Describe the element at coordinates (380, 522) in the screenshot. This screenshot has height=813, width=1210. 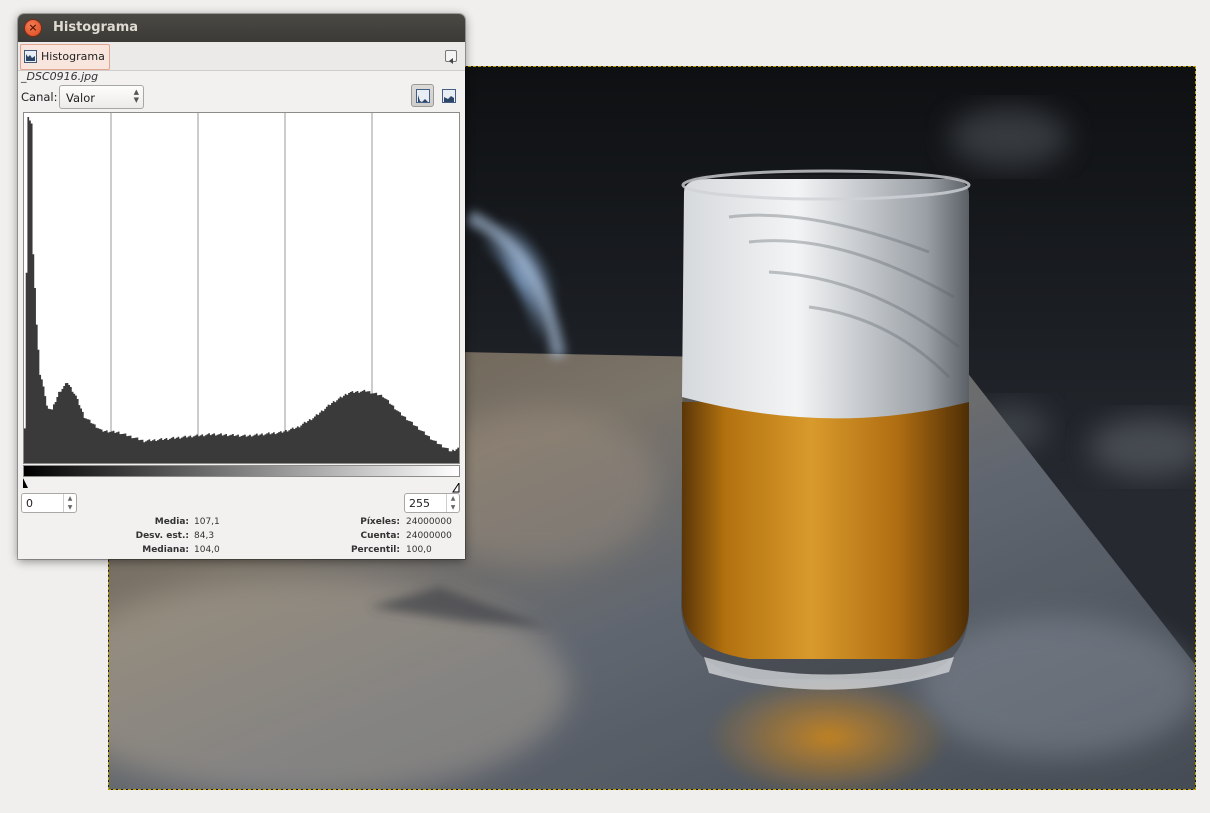
I see `stat-pixels-label: Píxeles:` at that location.